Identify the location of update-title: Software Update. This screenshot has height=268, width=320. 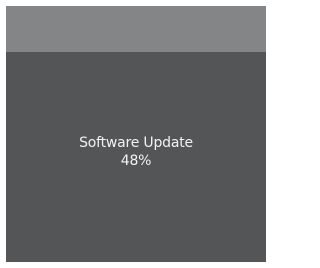
(136, 143).